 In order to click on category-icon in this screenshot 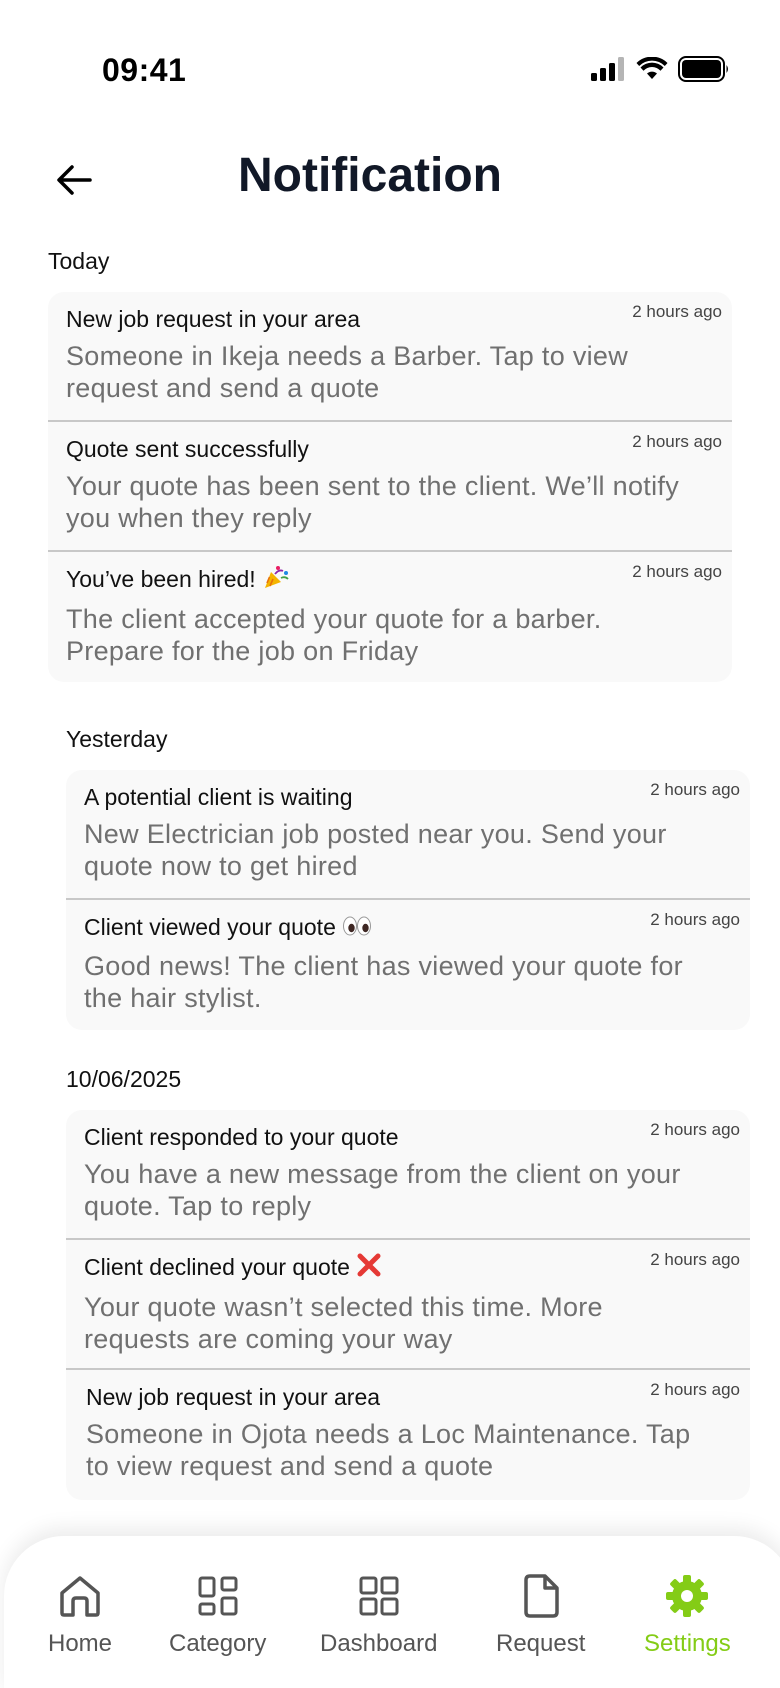, I will do `click(218, 1596)`.